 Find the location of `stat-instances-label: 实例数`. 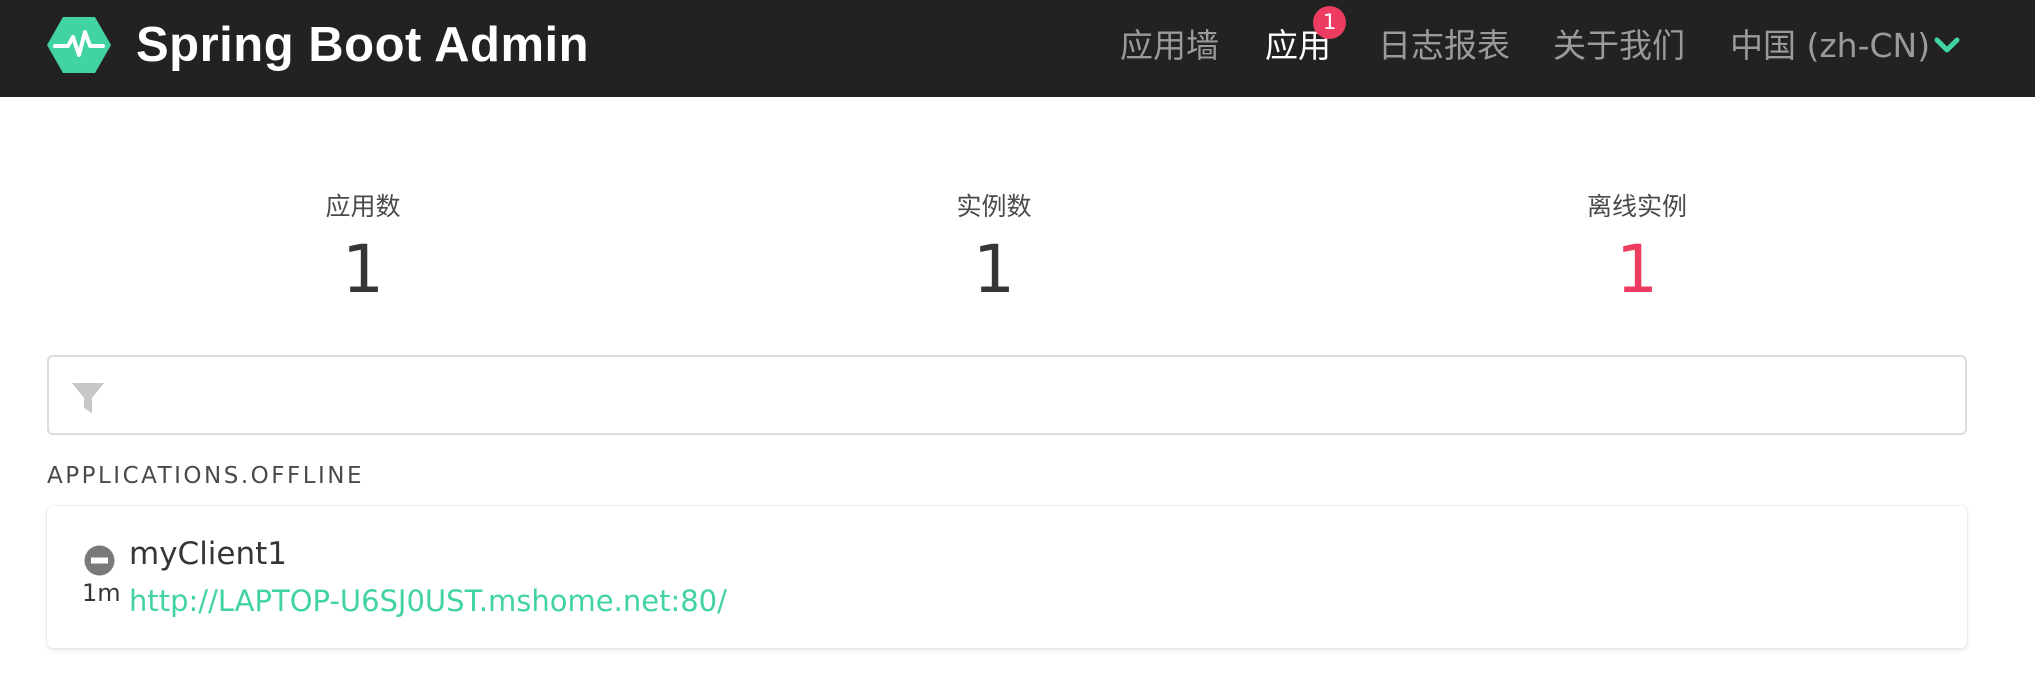

stat-instances-label: 实例数 is located at coordinates (994, 206).